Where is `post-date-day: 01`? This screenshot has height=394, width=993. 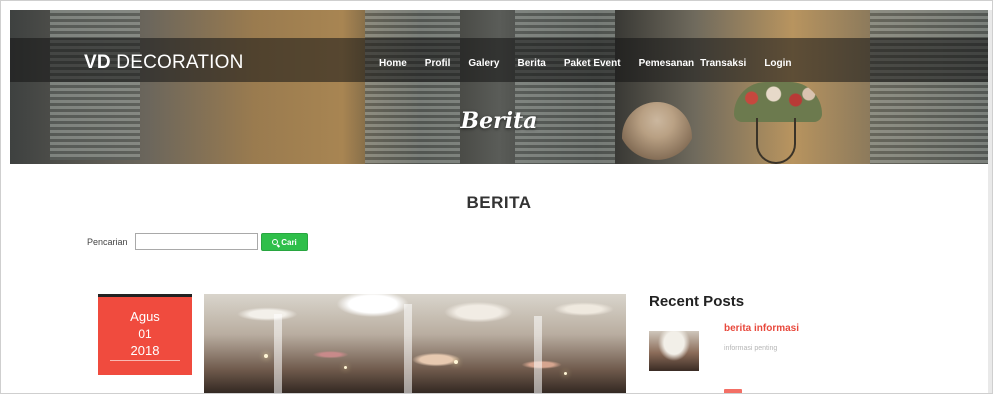 post-date-day: 01 is located at coordinates (145, 334).